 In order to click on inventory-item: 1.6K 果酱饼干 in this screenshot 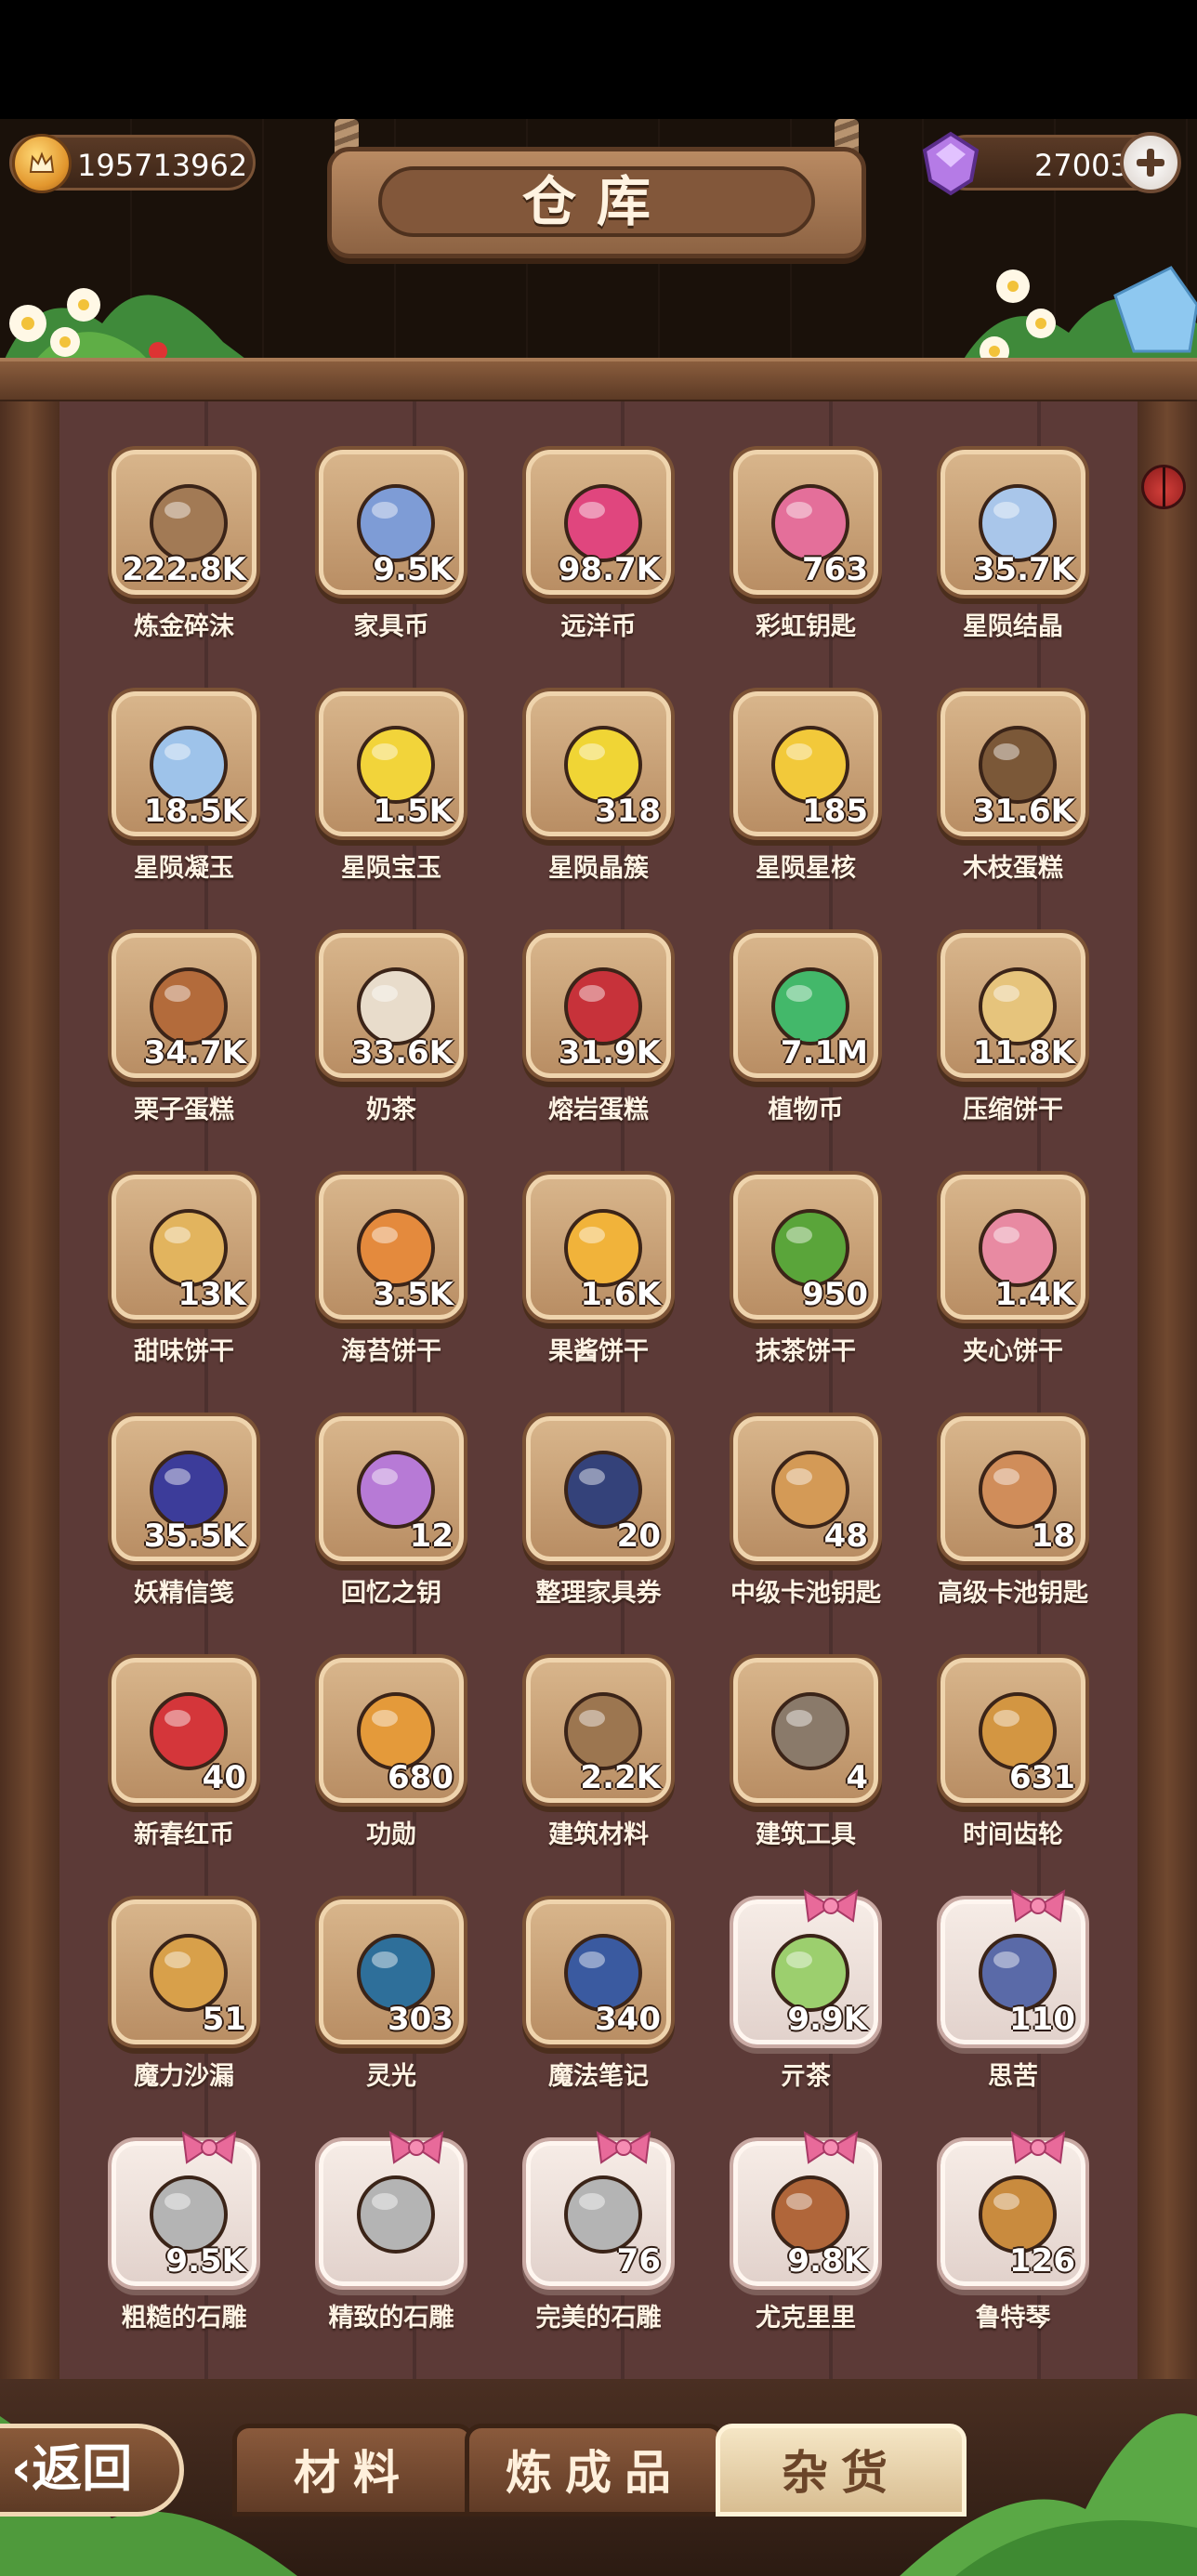, I will do `click(590, 1265)`.